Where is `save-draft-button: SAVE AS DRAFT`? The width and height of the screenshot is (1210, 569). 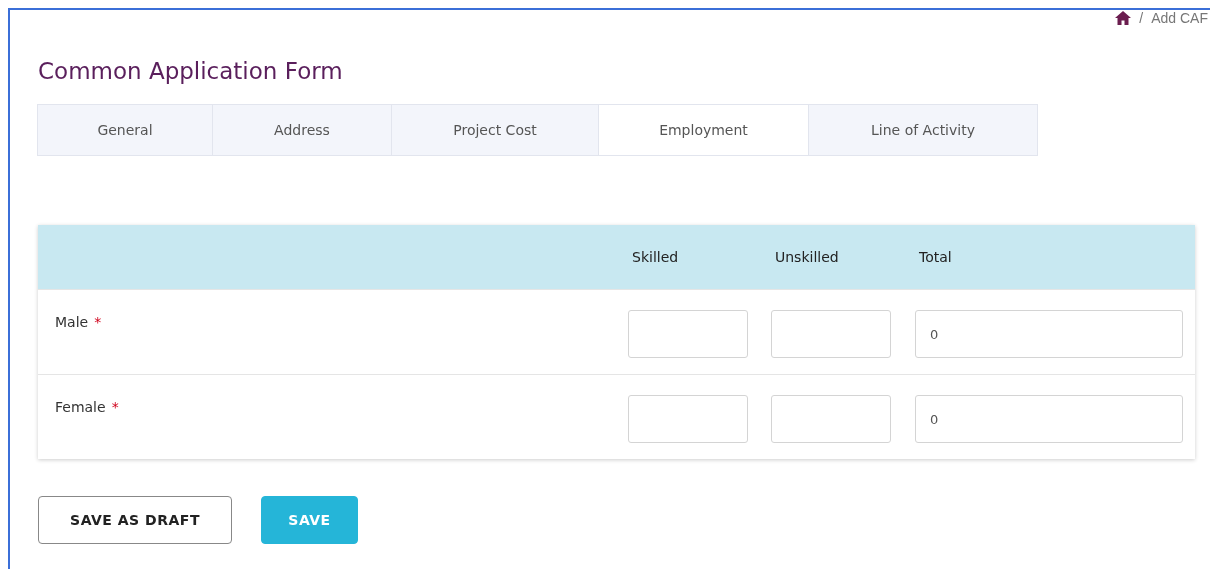
save-draft-button: SAVE AS DRAFT is located at coordinates (135, 520).